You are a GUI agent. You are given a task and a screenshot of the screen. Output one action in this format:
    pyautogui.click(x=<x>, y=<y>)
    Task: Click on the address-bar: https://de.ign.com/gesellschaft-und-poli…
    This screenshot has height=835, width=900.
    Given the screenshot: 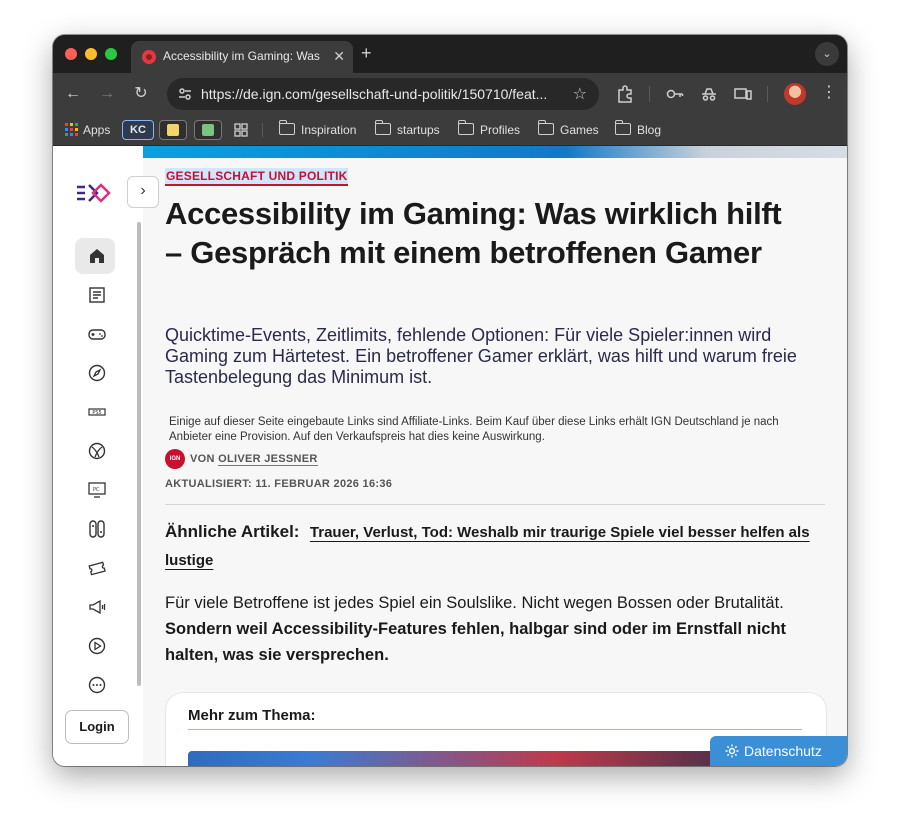 What is the action you would take?
    pyautogui.click(x=383, y=94)
    